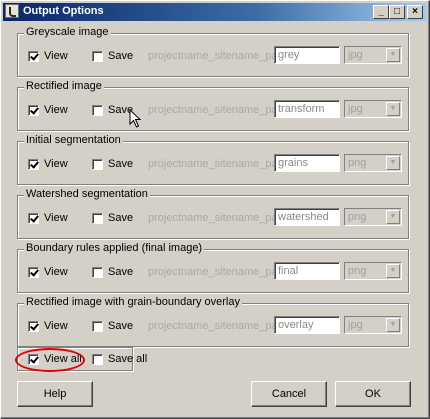 The height and width of the screenshot is (419, 430). What do you see at coordinates (50, 360) in the screenshot?
I see `highlight-annotation` at bounding box center [50, 360].